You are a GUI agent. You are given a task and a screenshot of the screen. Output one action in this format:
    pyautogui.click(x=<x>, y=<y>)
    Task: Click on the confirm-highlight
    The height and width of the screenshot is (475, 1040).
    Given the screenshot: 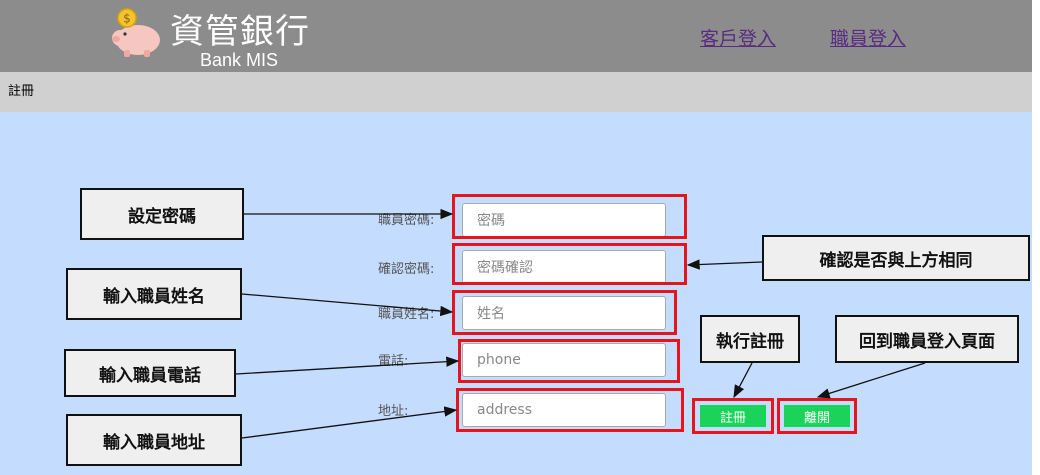 What is the action you would take?
    pyautogui.click(x=569, y=264)
    